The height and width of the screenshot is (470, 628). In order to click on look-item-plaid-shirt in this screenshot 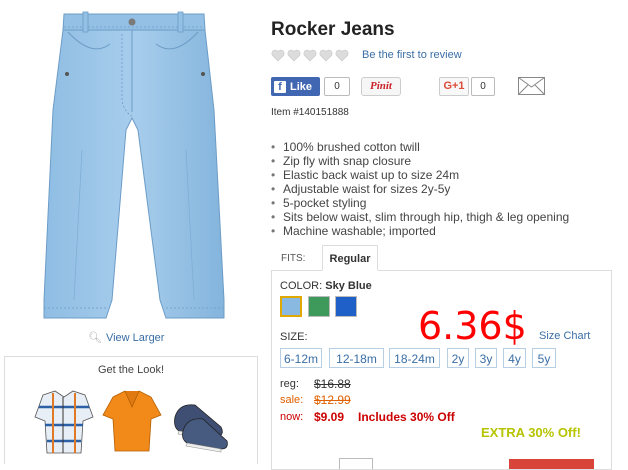, I will do `click(64, 422)`.